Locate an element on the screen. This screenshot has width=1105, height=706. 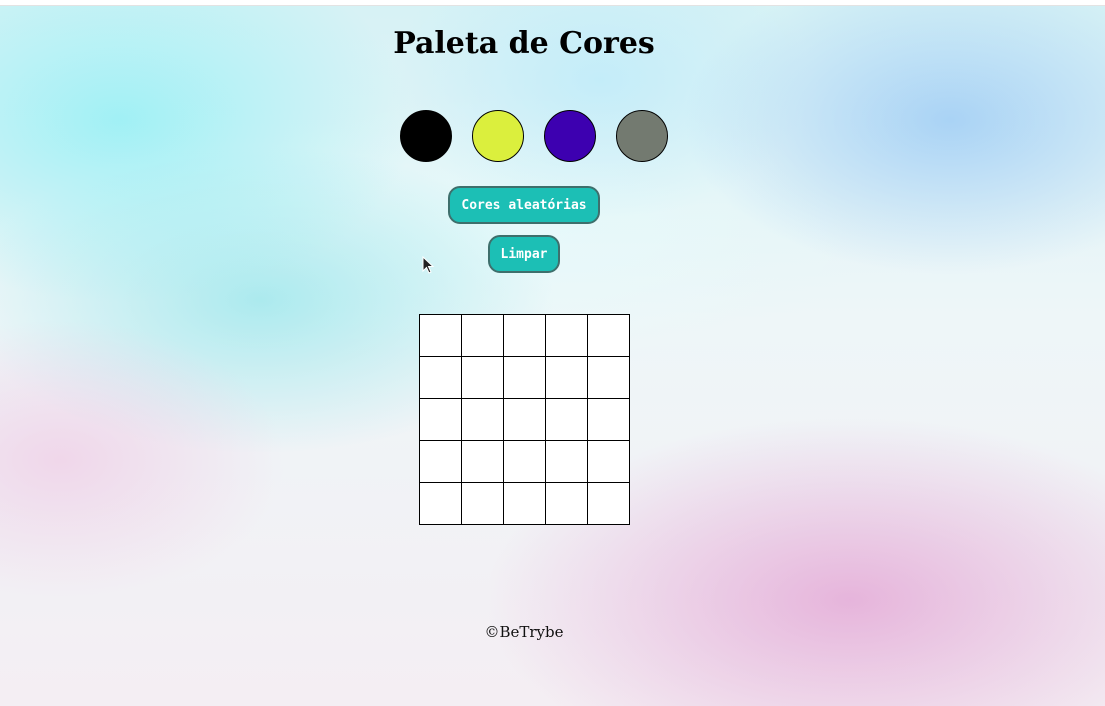
pixel-board is located at coordinates (524, 419).